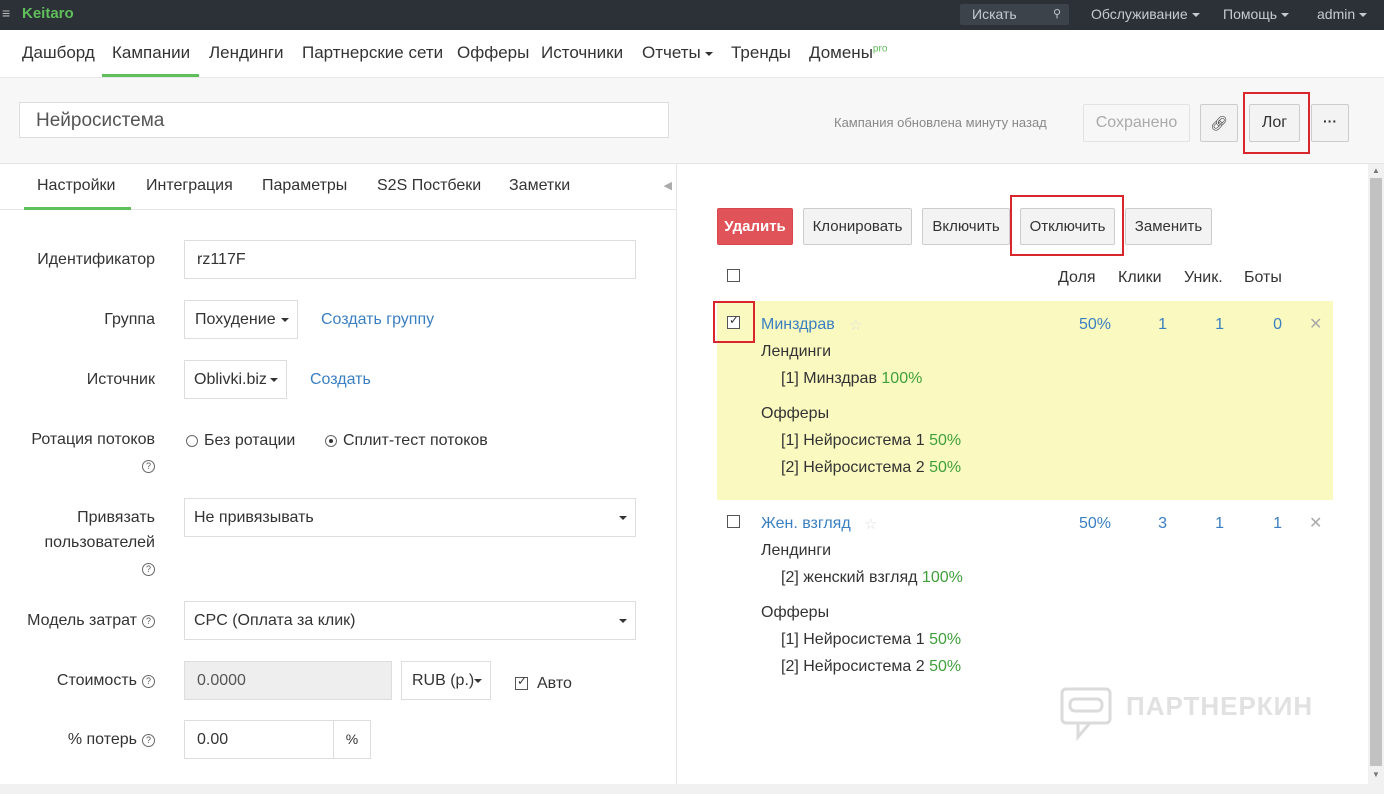 The width and height of the screenshot is (1384, 794). What do you see at coordinates (761, 53) in the screenshot?
I see `nav-trends: Тренды` at bounding box center [761, 53].